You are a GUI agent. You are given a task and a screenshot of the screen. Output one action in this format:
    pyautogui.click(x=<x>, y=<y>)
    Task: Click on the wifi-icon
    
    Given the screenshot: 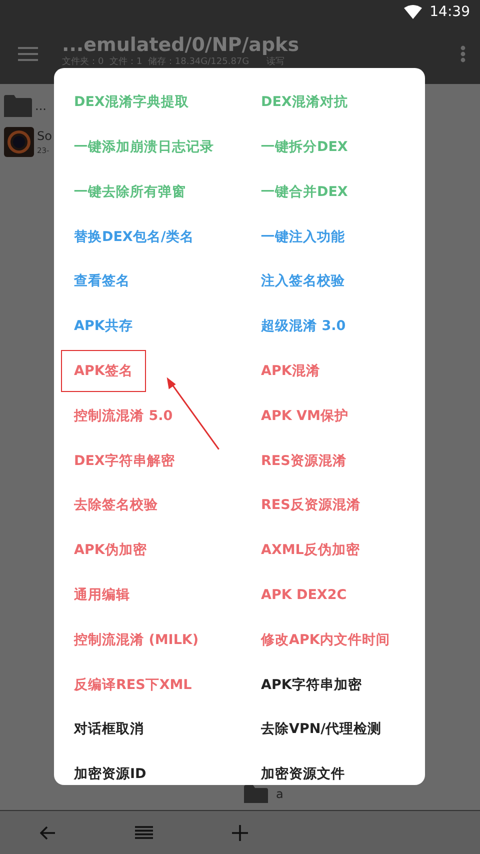 What is the action you would take?
    pyautogui.click(x=413, y=12)
    